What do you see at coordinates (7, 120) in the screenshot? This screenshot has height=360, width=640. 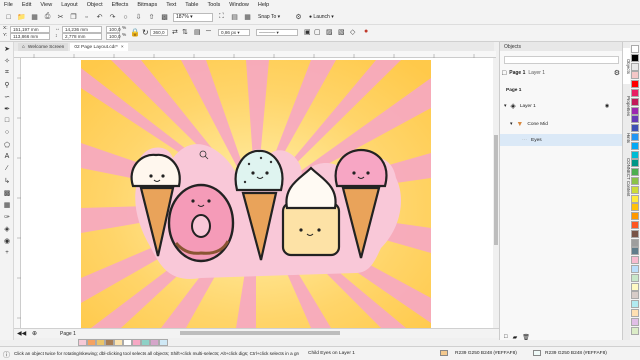 I see `rectangle-tool-icon: □` at bounding box center [7, 120].